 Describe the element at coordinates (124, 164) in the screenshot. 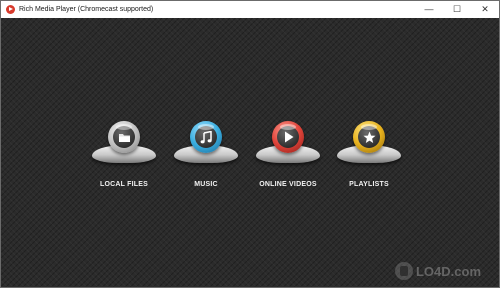

I see `menu-item-local-files: LOCAL FILES` at that location.